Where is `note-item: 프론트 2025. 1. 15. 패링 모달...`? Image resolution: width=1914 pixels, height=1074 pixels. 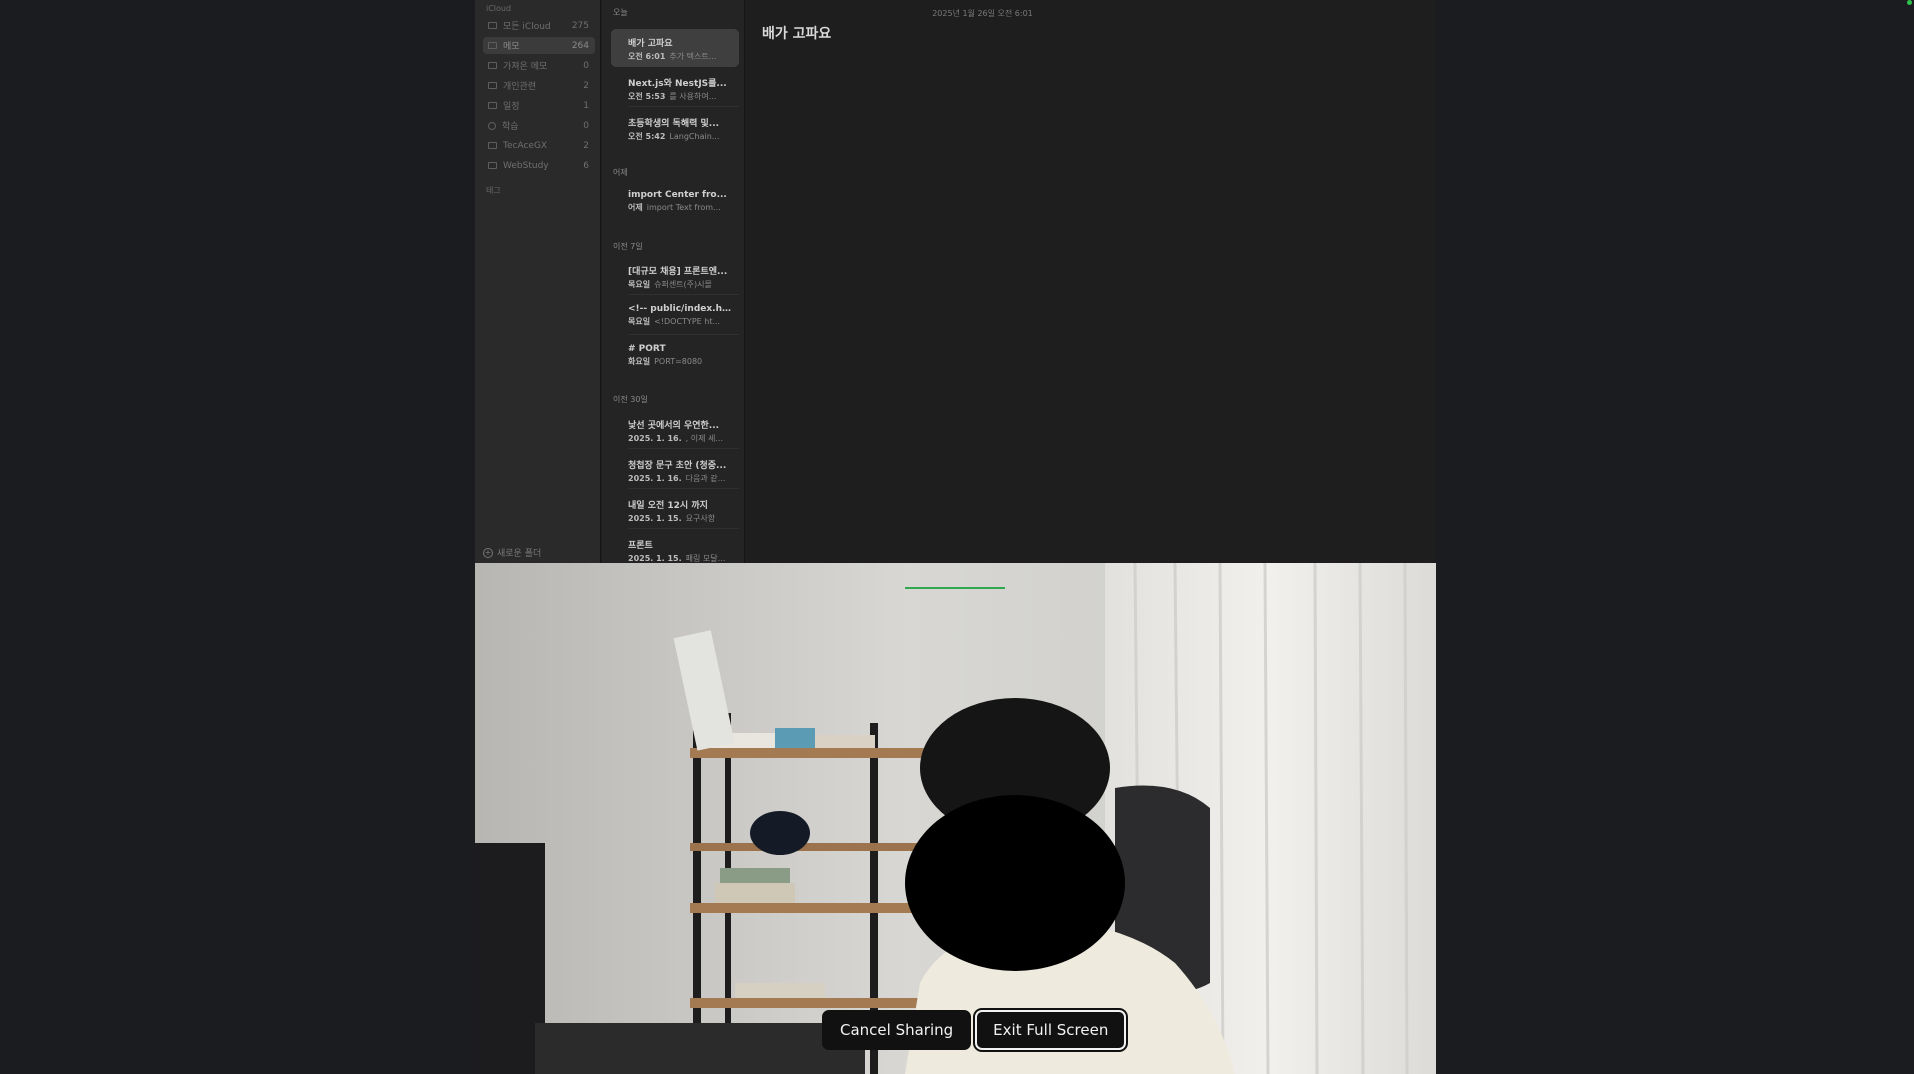 note-item: 프론트 2025. 1. 15. 패링 모달... is located at coordinates (675, 547).